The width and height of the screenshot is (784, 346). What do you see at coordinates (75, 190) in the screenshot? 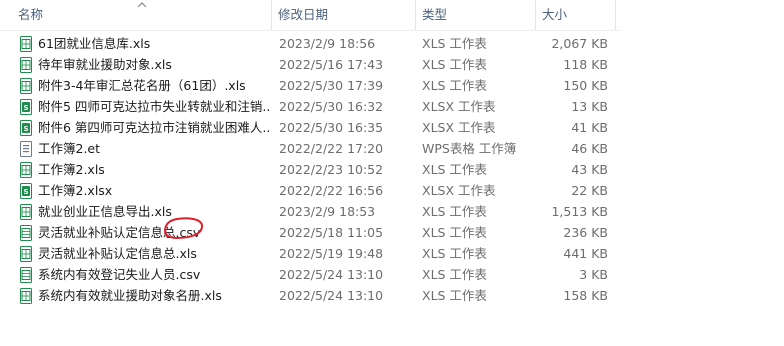
I see `file-name: 工作簿2.xlsx` at bounding box center [75, 190].